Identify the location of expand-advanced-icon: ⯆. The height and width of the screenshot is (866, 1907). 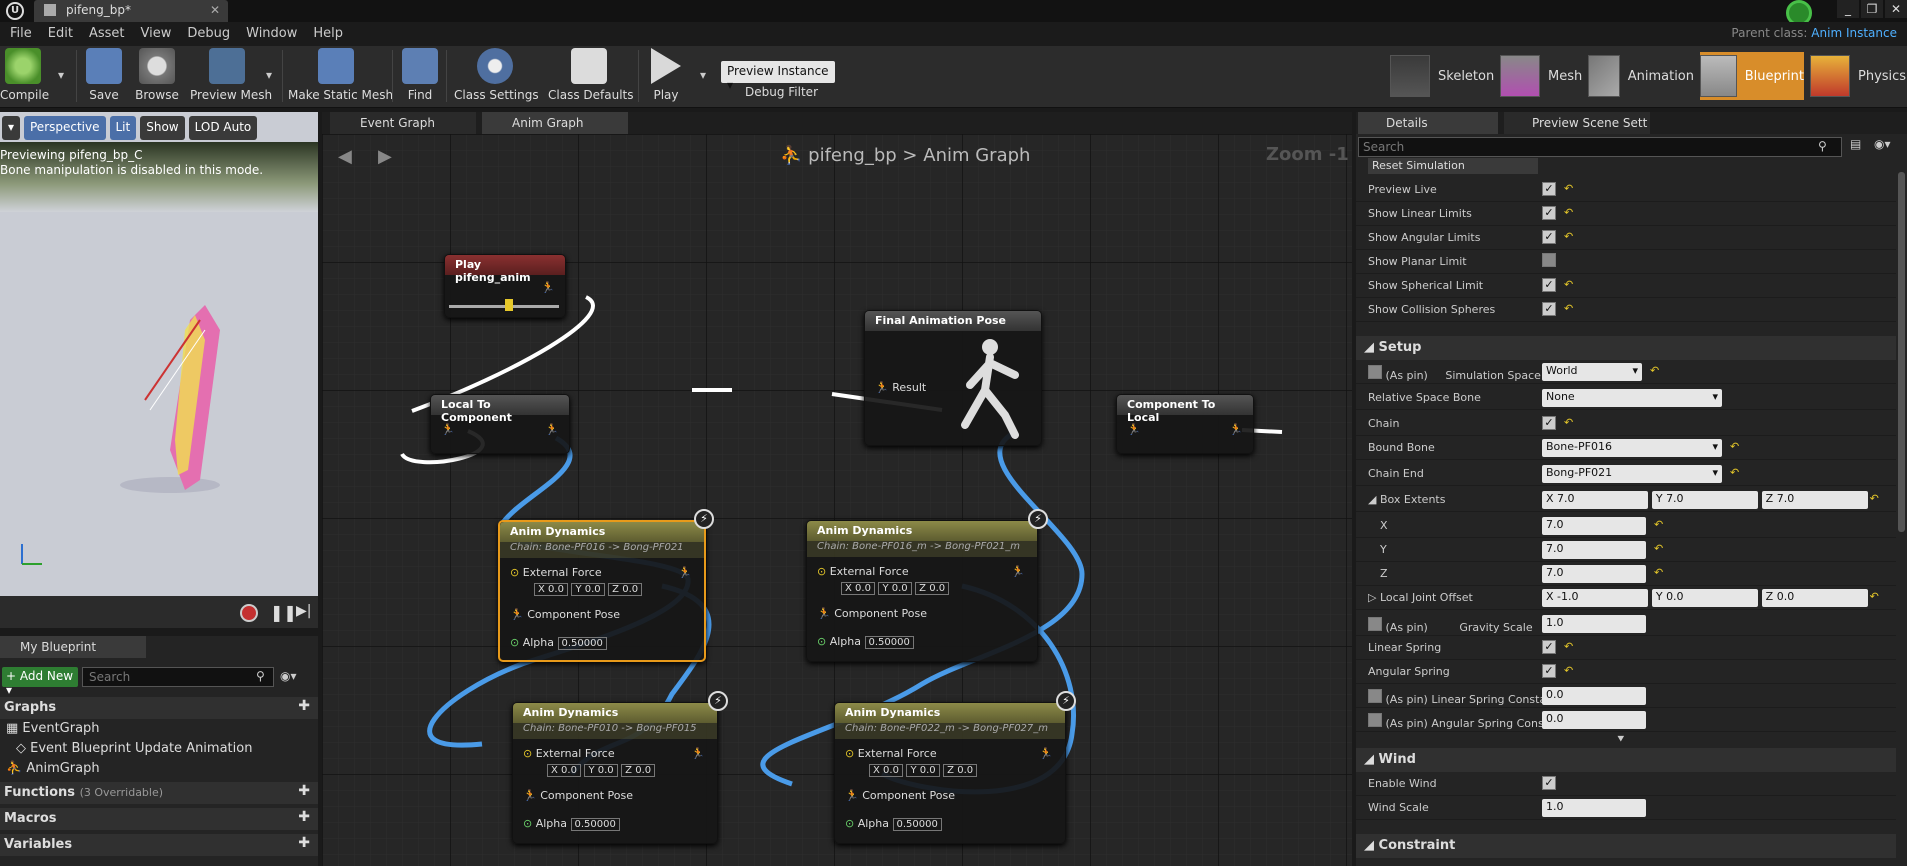
(1621, 739).